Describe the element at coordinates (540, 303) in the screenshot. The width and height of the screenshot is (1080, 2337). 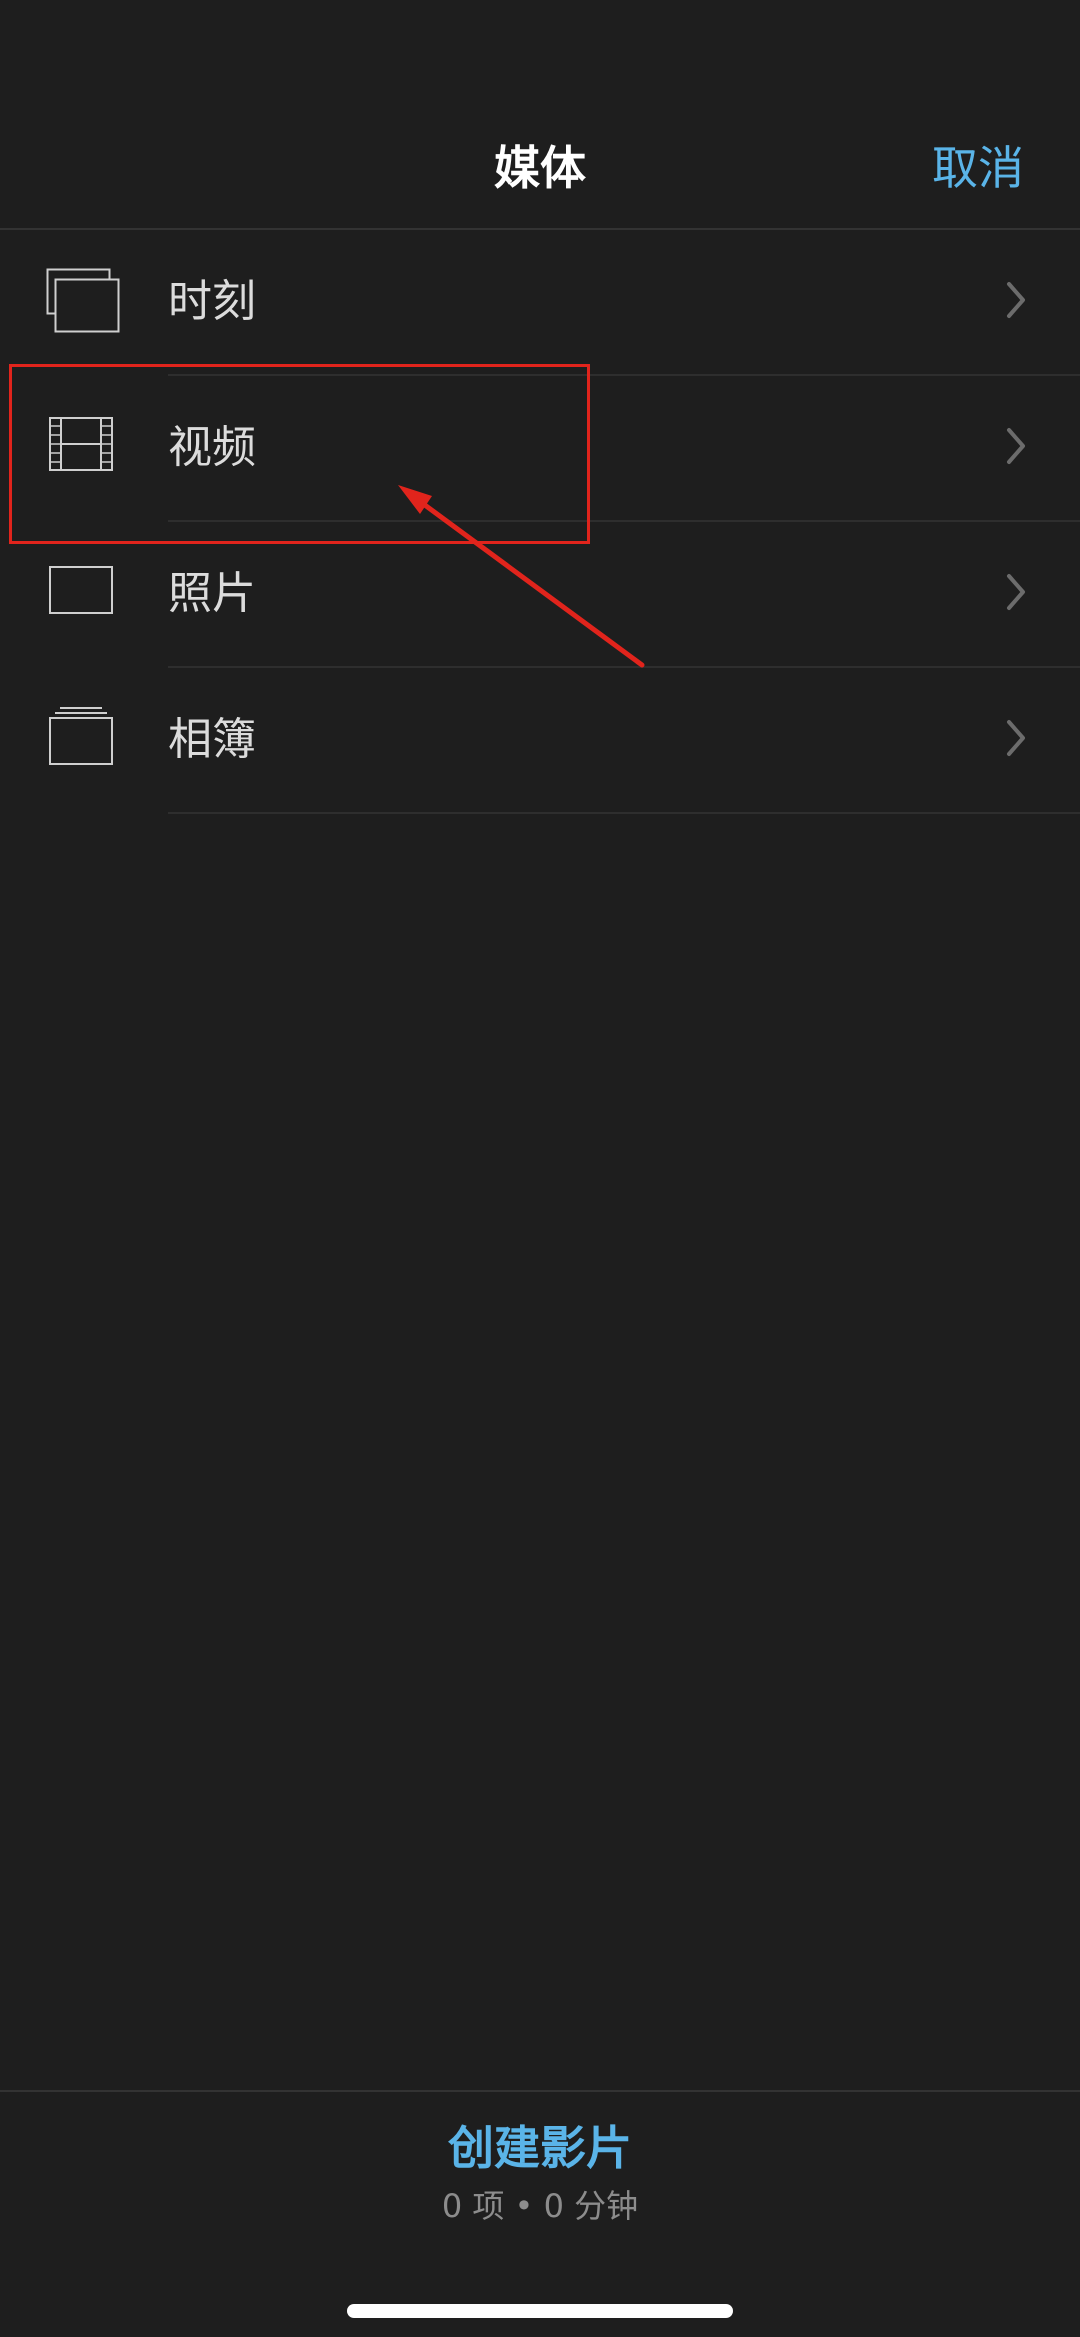
I see `media-row-moments: 时刻` at that location.